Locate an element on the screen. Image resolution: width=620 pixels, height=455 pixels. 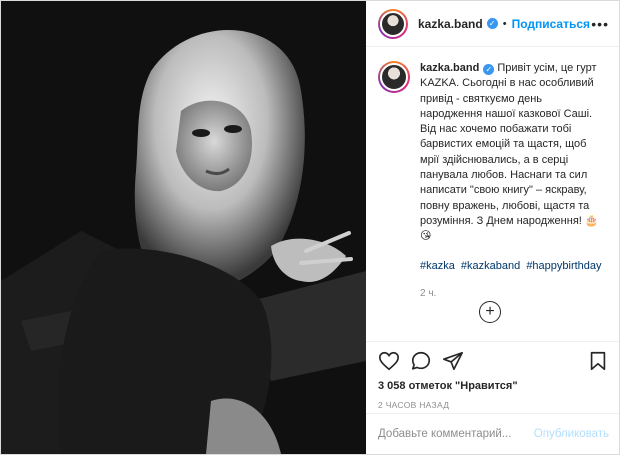
paper-plane-icon is located at coordinates (453, 361).